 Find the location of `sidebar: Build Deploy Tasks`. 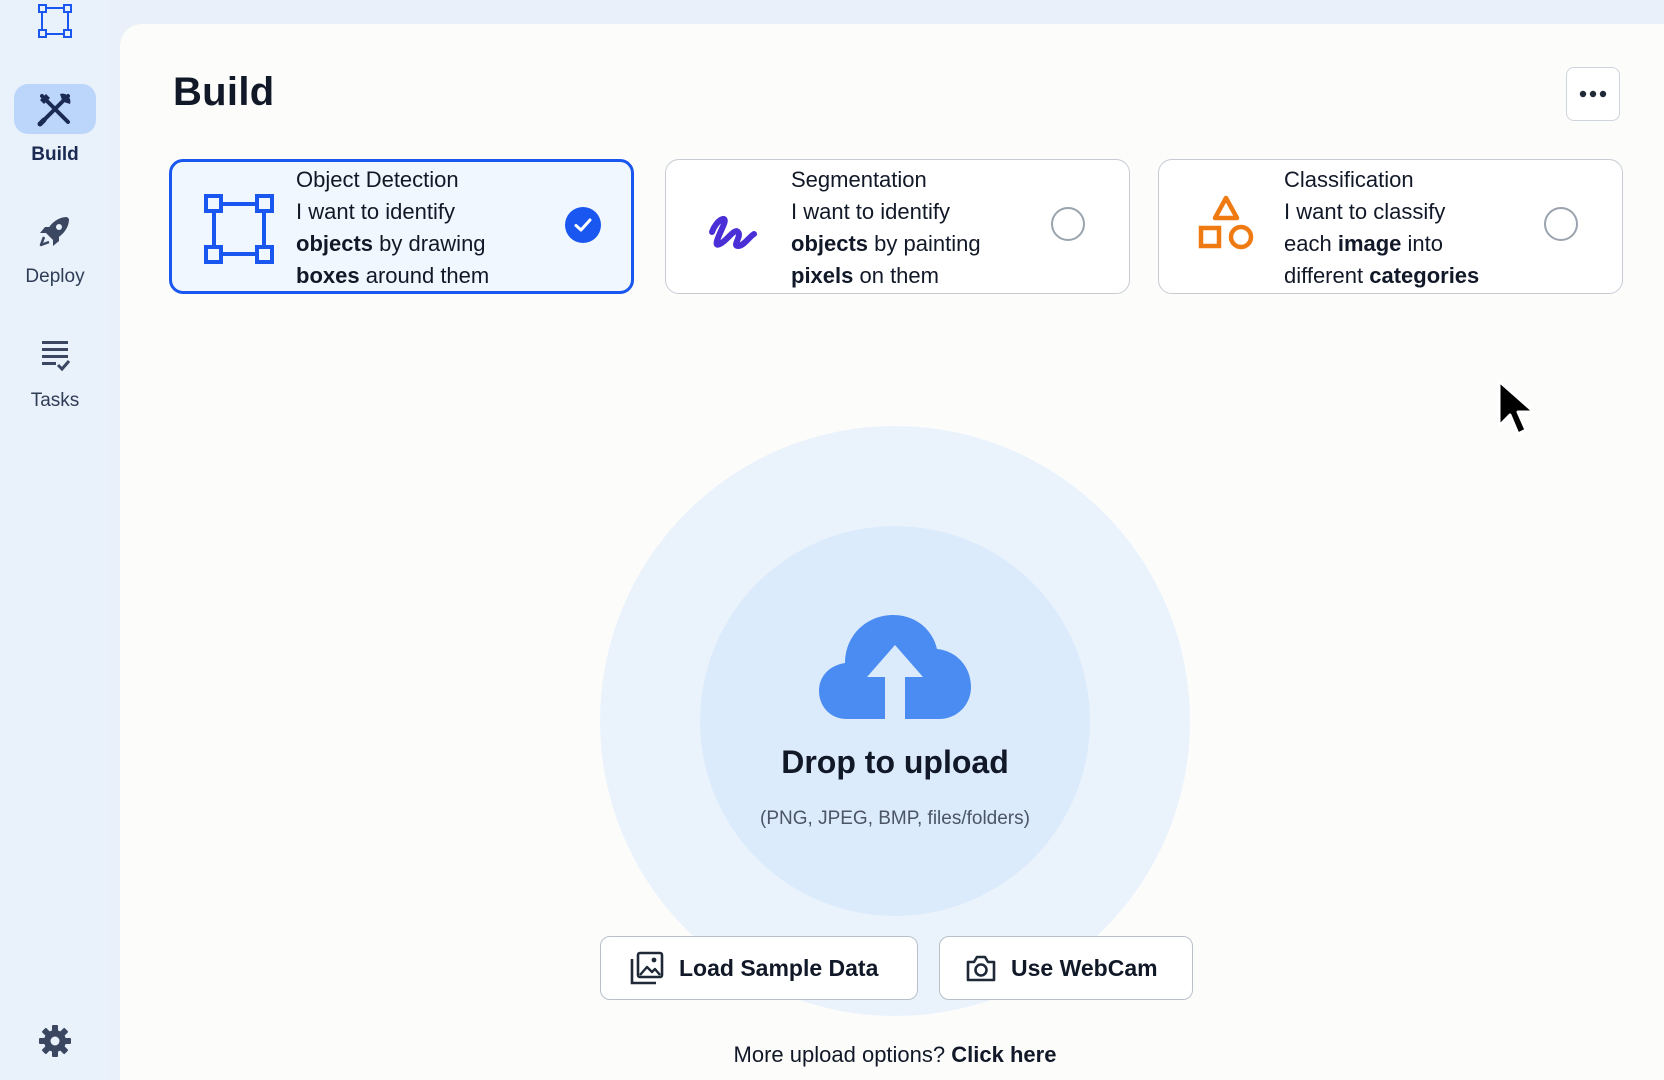

sidebar: Build Deploy Tasks is located at coordinates (55, 540).